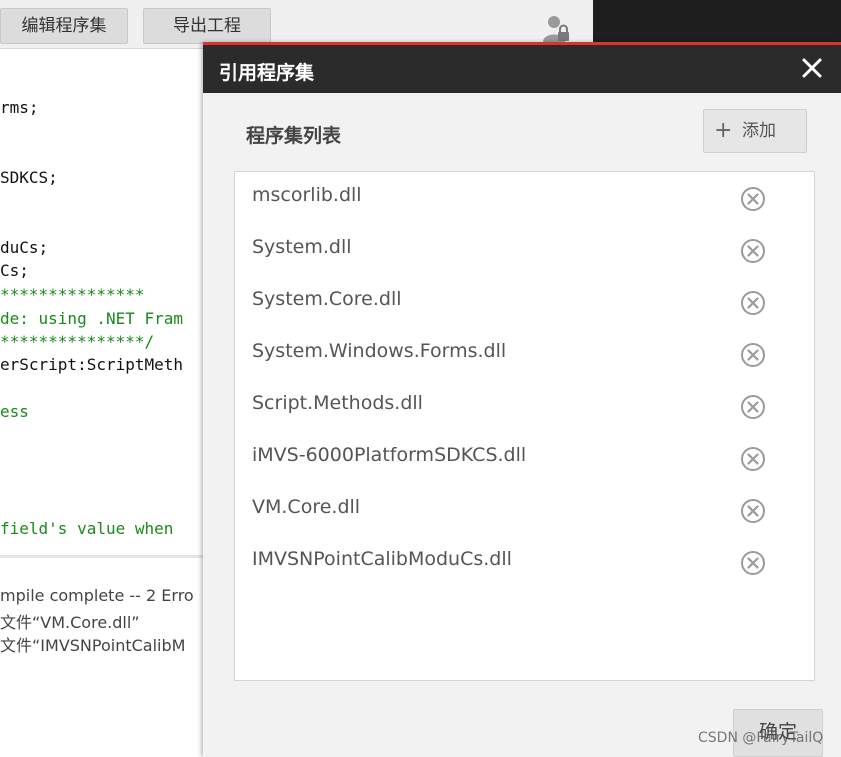 The width and height of the screenshot is (841, 757). I want to click on assembly-name: iMVS-6000PlatformSDKCS.dll, so click(389, 455).